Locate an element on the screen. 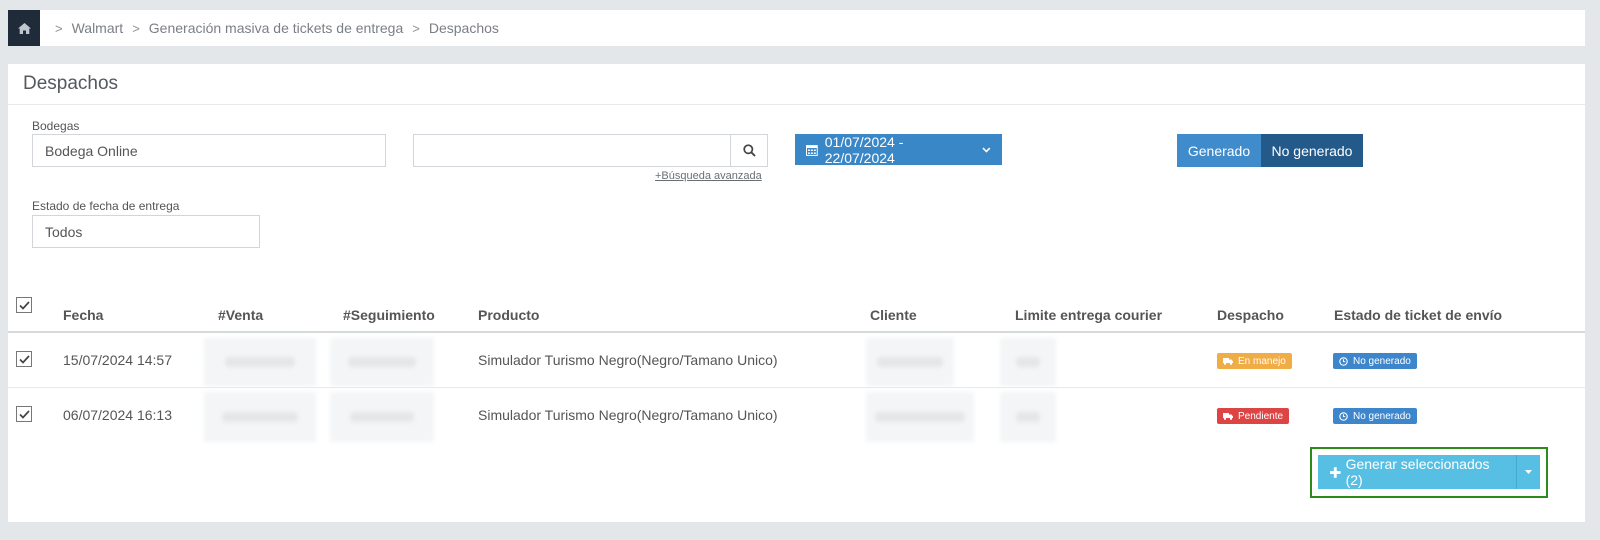  search-icon is located at coordinates (749, 150).